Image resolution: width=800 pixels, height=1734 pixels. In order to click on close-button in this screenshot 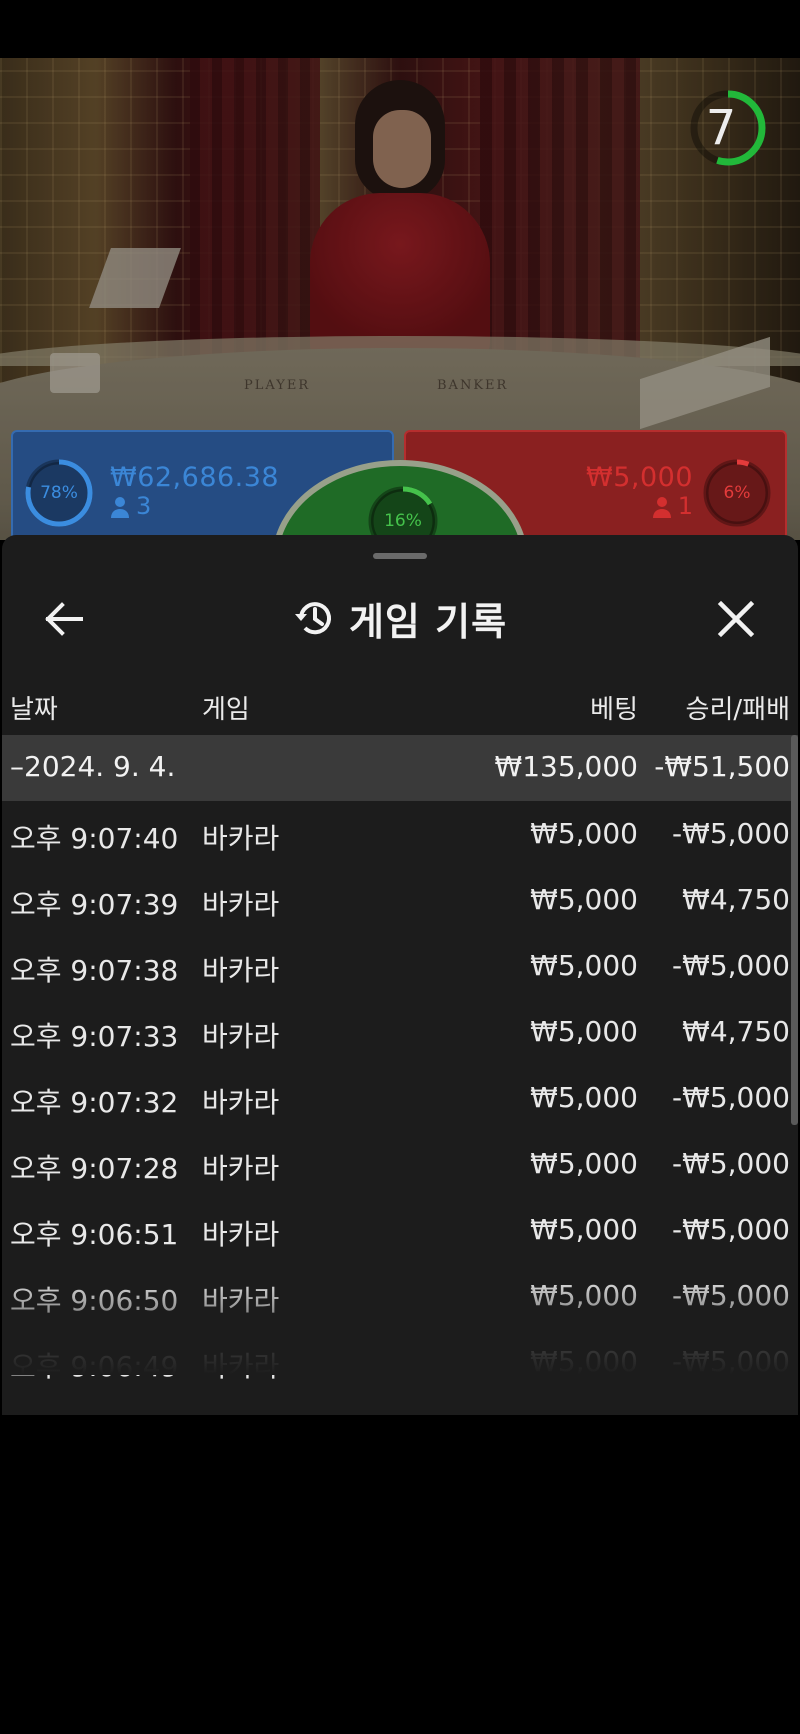, I will do `click(736, 619)`.